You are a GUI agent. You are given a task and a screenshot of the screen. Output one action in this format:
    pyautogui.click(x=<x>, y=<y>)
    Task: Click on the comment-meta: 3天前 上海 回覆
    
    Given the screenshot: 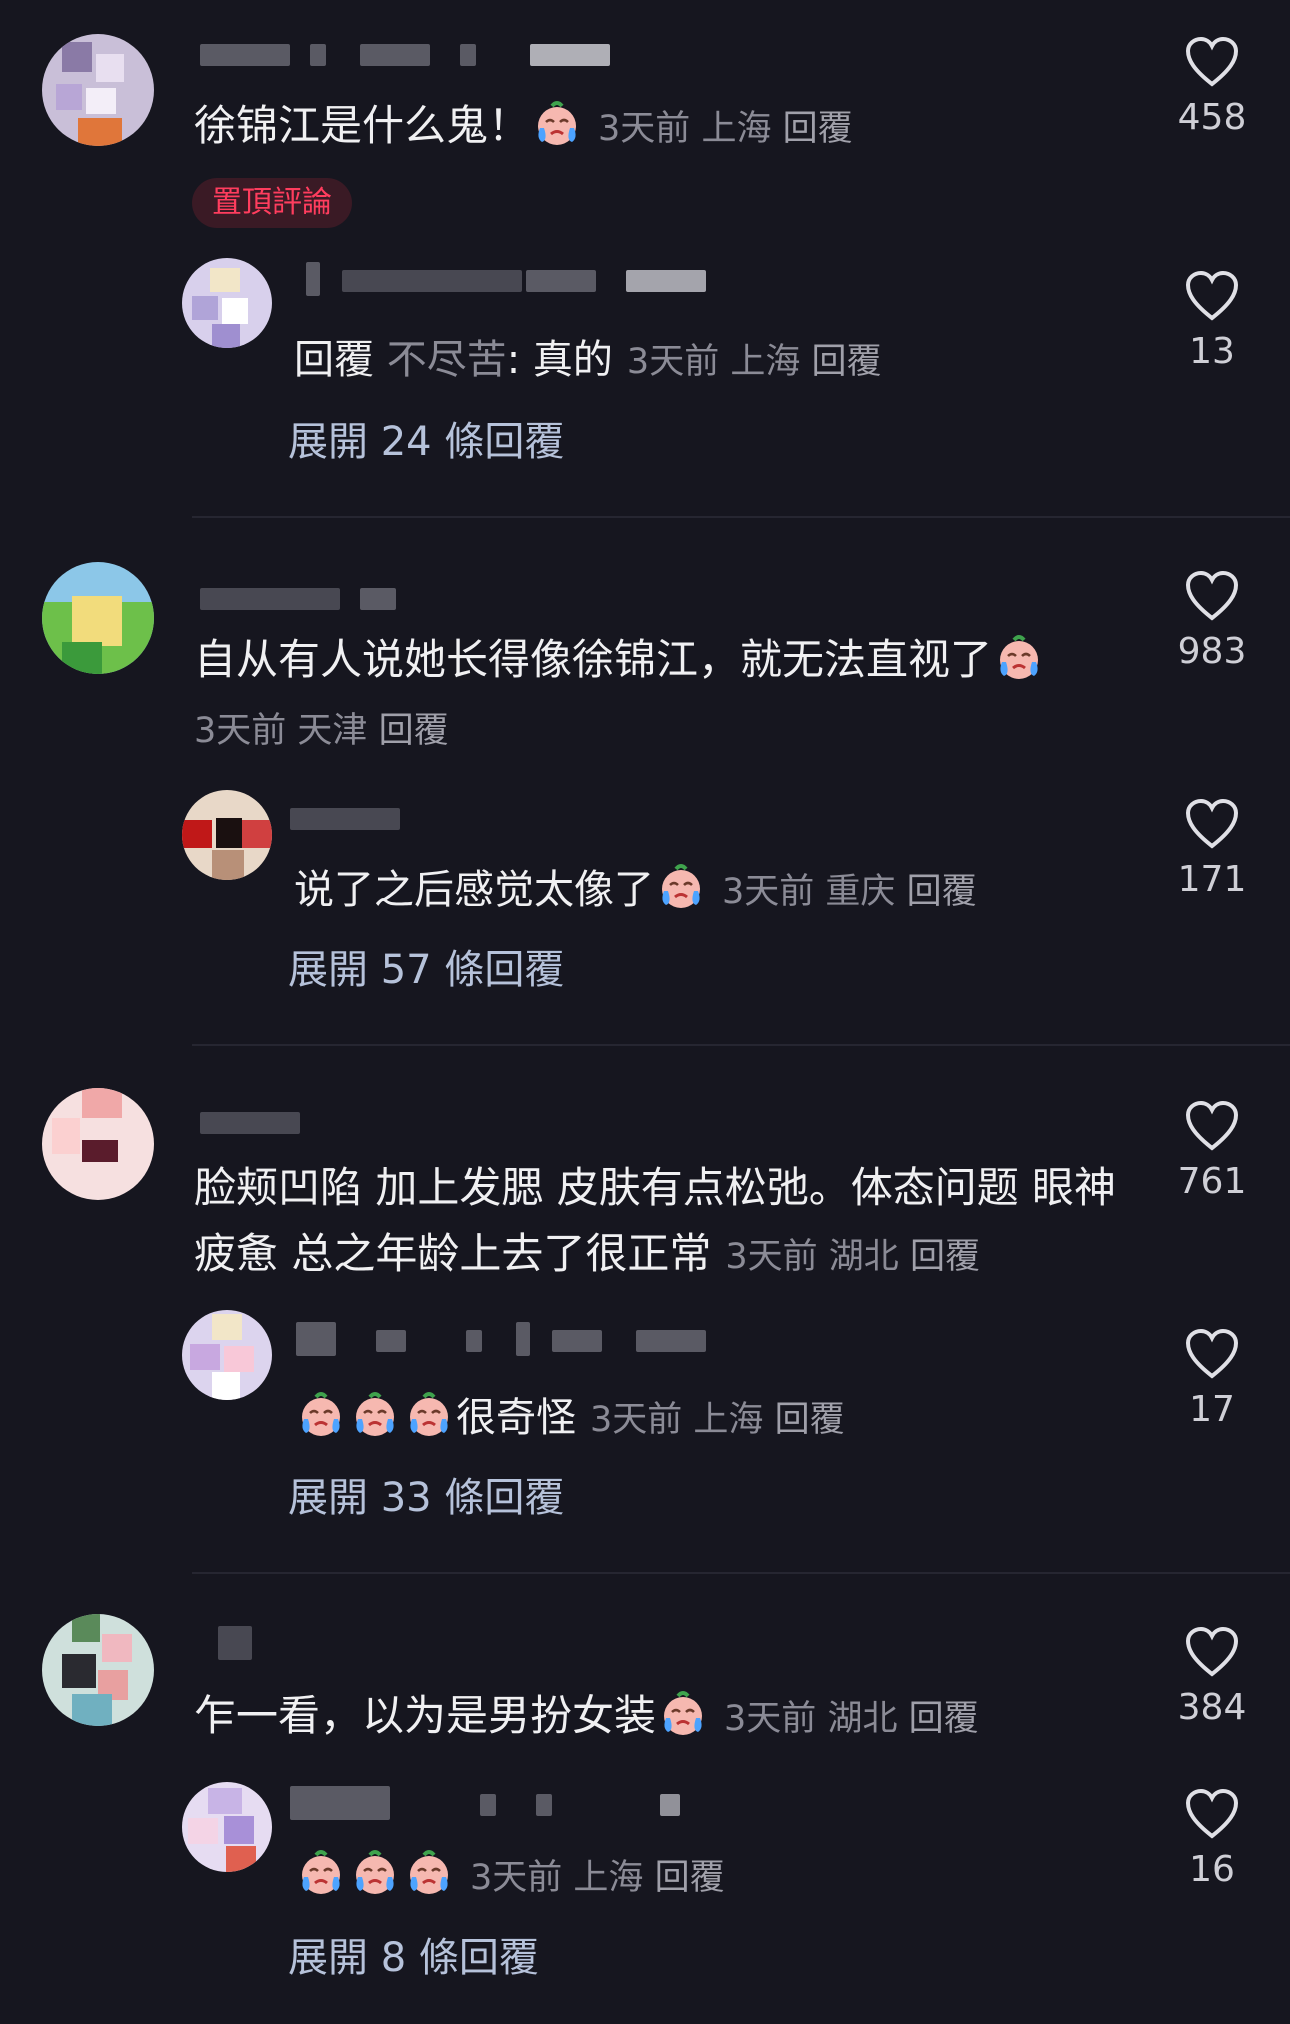 What is the action you would take?
    pyautogui.click(x=725, y=129)
    